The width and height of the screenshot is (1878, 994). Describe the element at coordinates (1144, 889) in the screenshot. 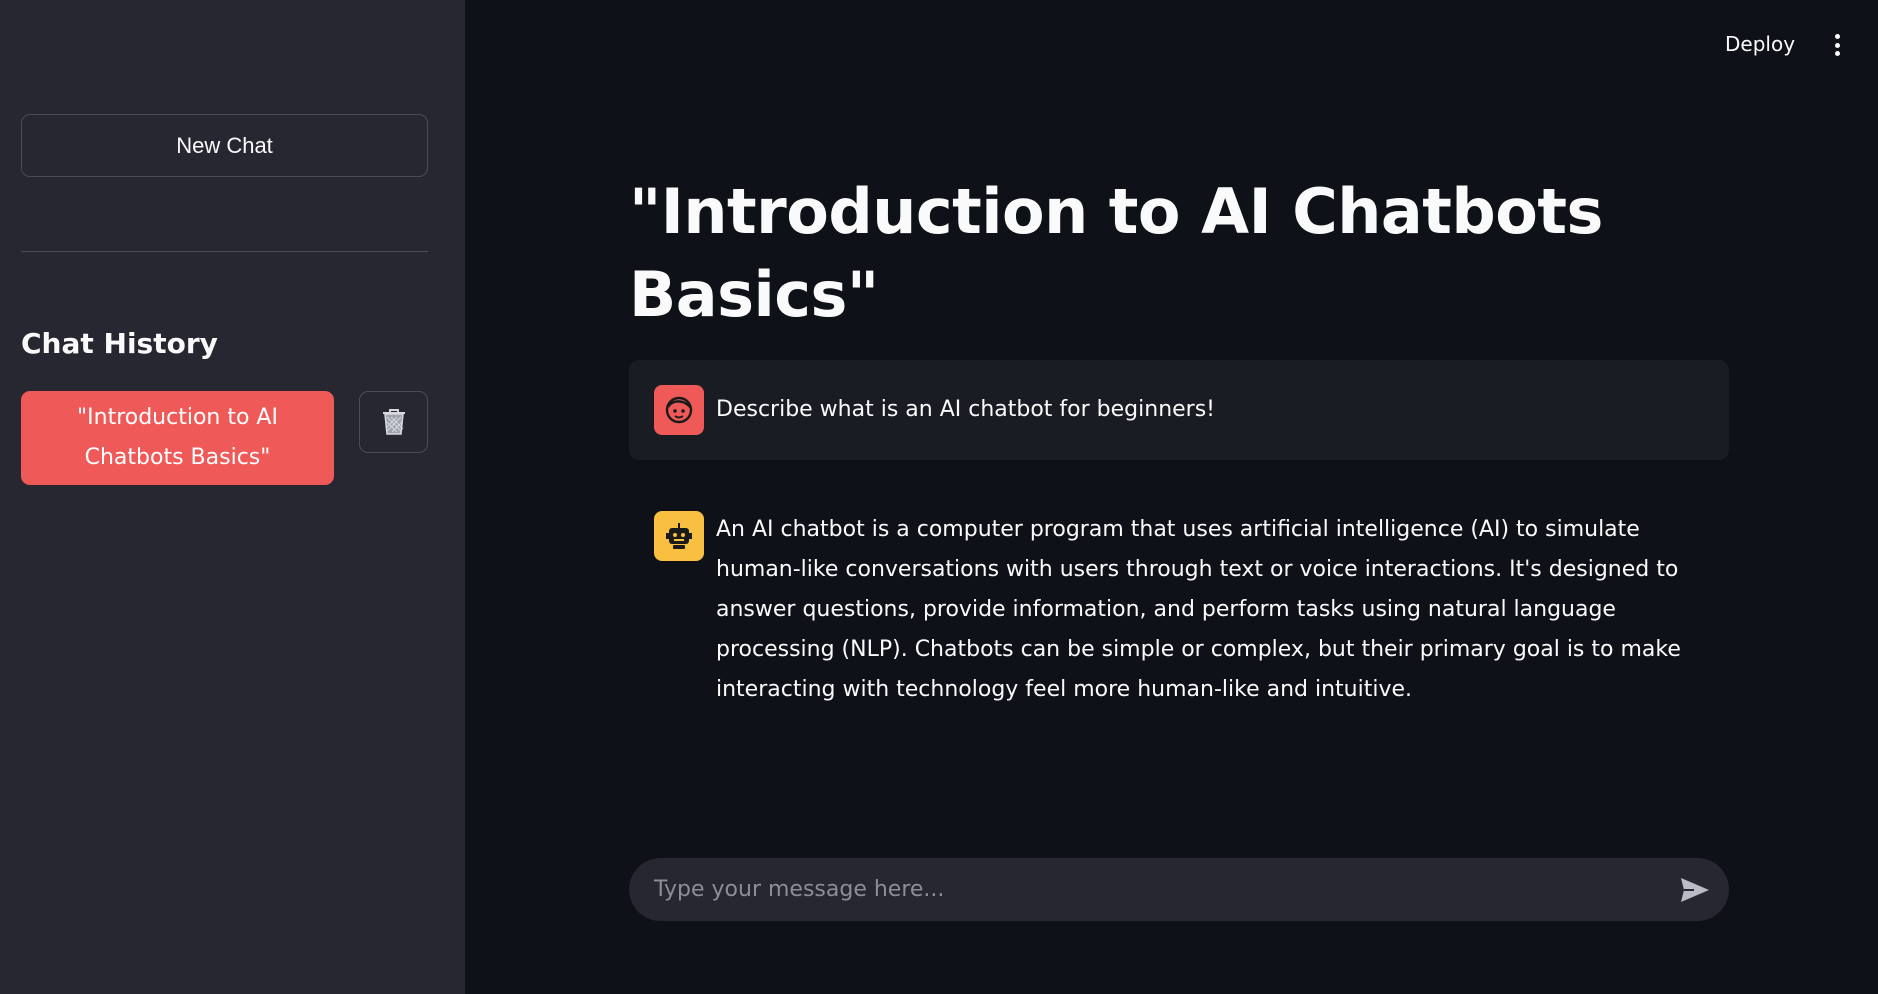

I see `chat-input` at that location.